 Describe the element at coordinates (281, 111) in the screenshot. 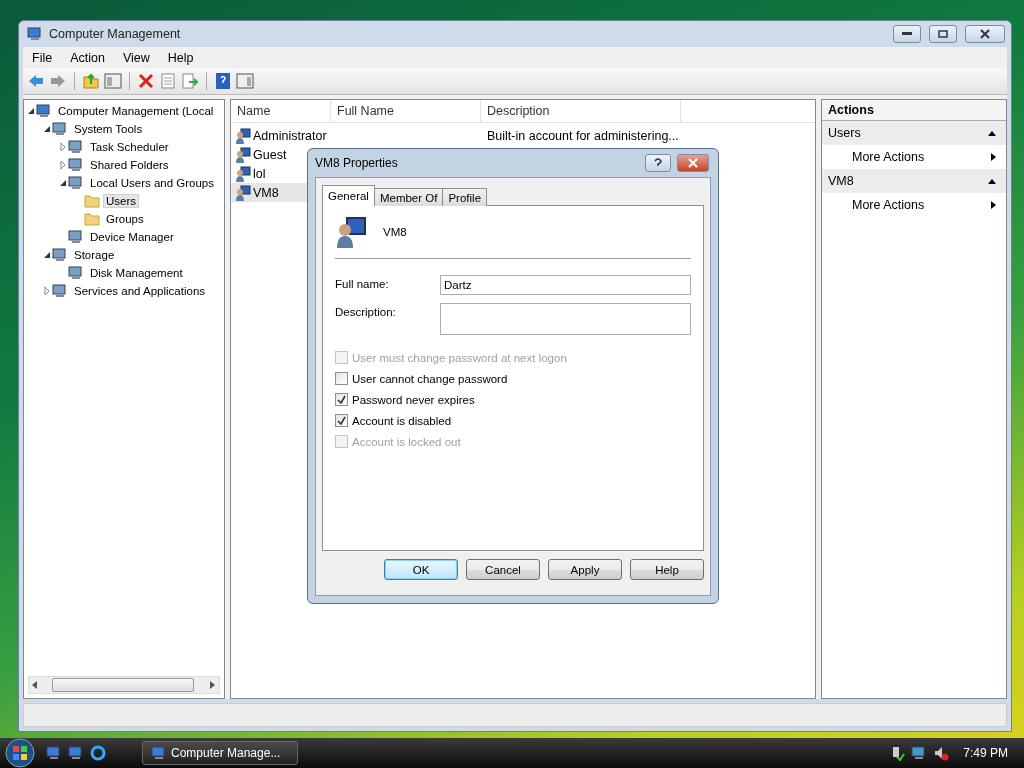

I see `column-header: Name` at that location.